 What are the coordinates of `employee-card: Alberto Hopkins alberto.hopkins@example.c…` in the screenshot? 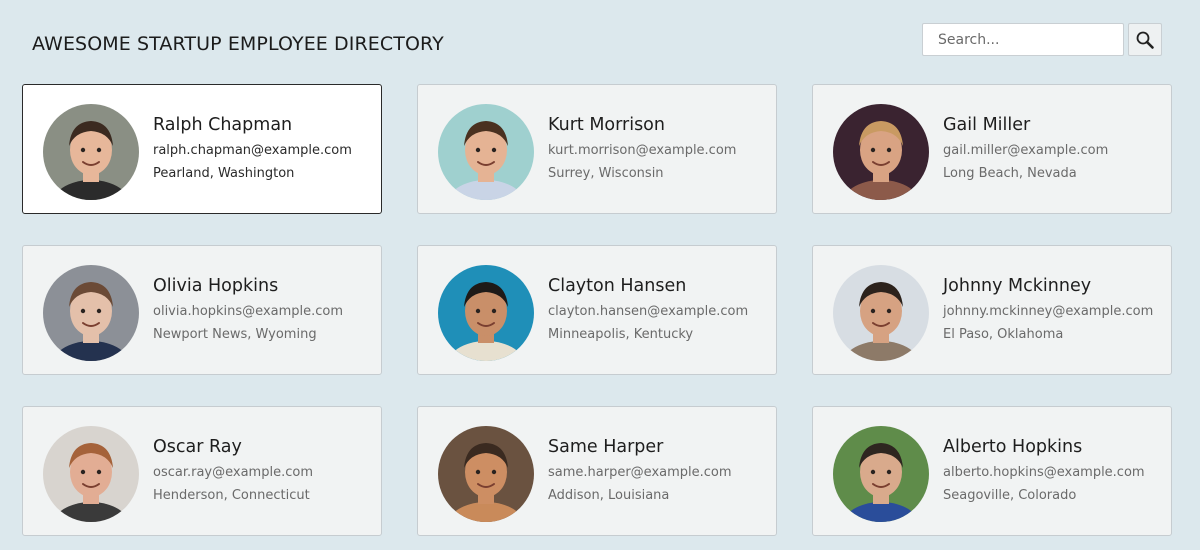 It's located at (992, 471).